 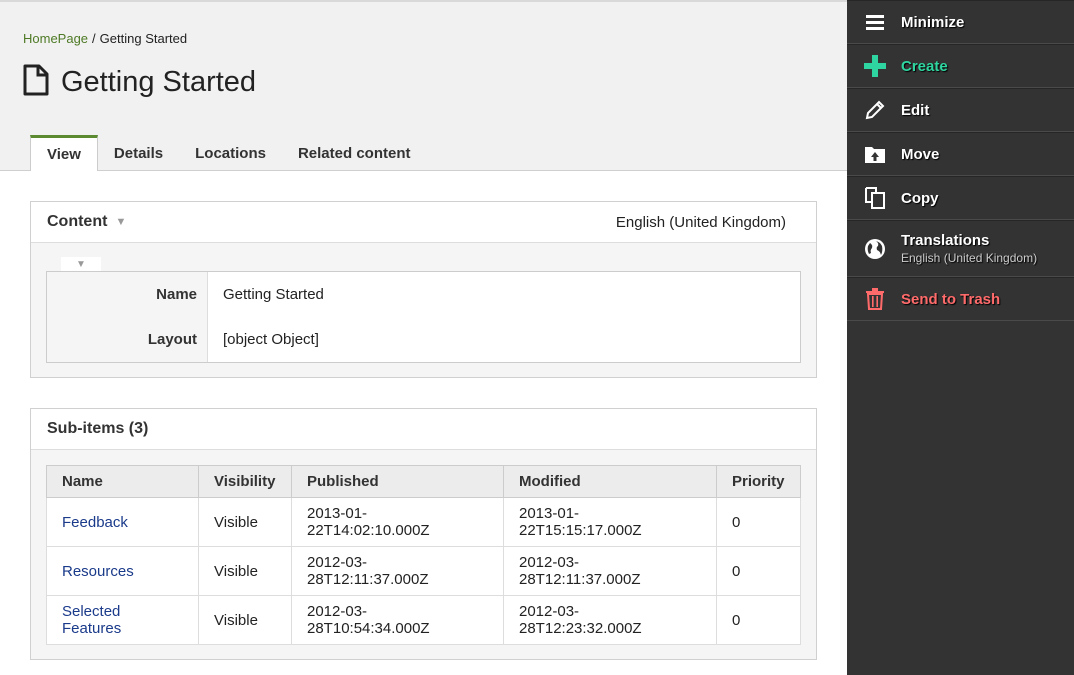 What do you see at coordinates (915, 110) in the screenshot?
I see `edit-label: Edit` at bounding box center [915, 110].